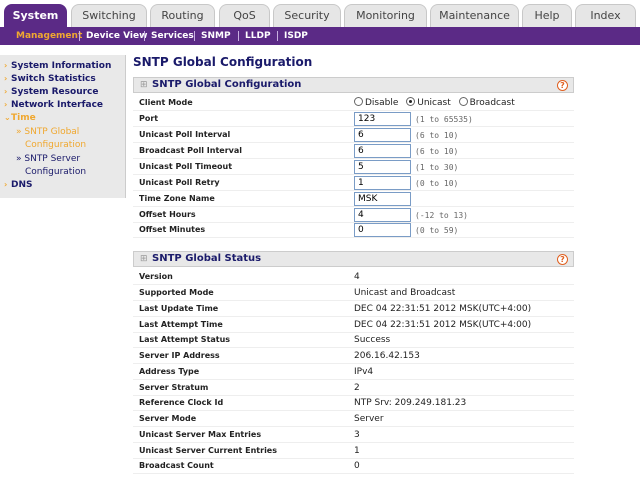 Image resolution: width=640 pixels, height=480 pixels. What do you see at coordinates (382, 230) in the screenshot?
I see `offset-minutes-input` at bounding box center [382, 230].